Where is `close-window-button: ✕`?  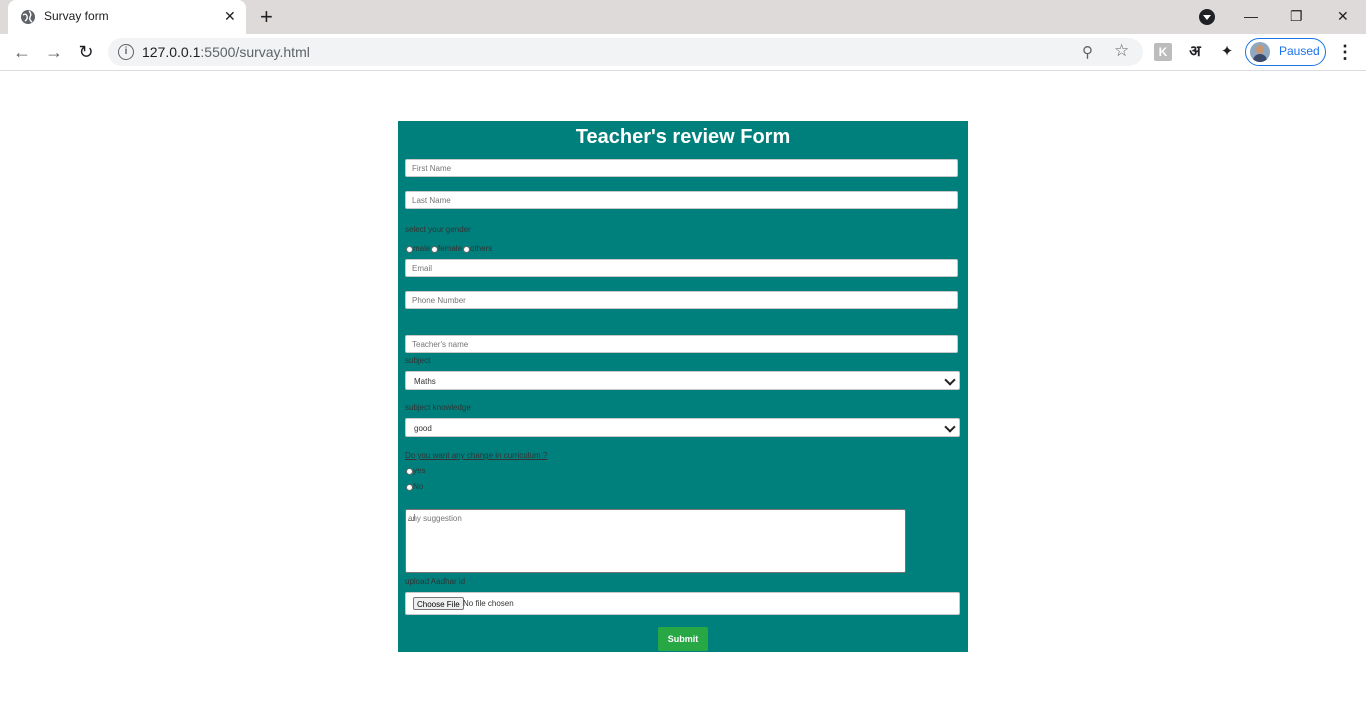 close-window-button: ✕ is located at coordinates (1343, 16).